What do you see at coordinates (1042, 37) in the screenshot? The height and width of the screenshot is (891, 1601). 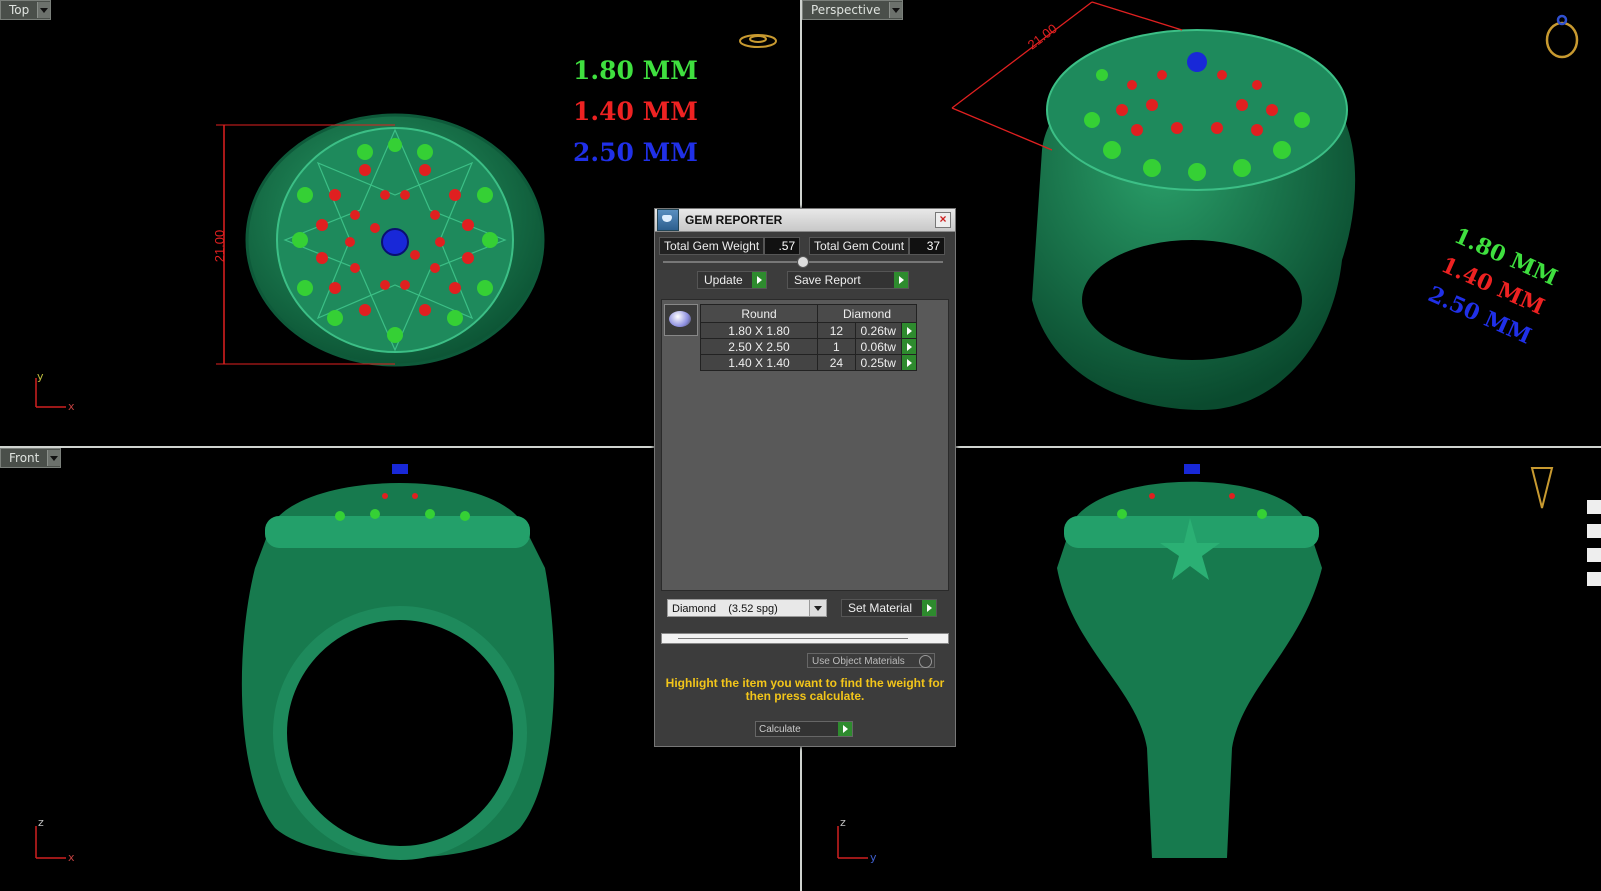 I see `perspective-dimension-label: 21.00` at bounding box center [1042, 37].